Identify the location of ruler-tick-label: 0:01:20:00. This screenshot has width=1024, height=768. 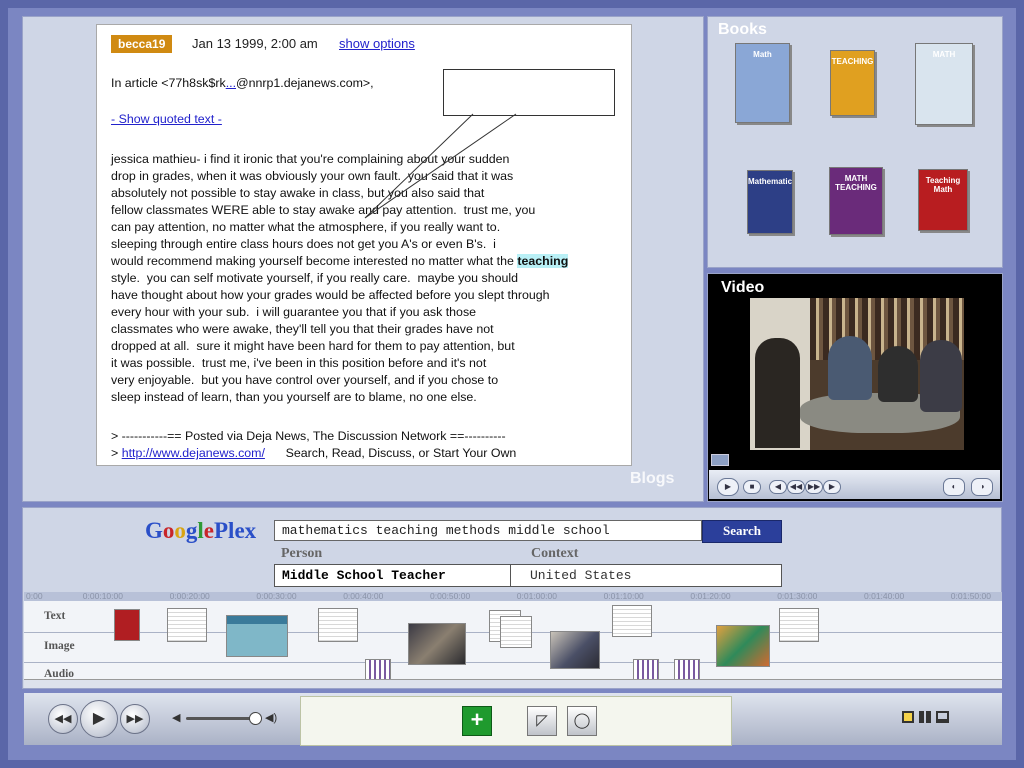
(710, 596).